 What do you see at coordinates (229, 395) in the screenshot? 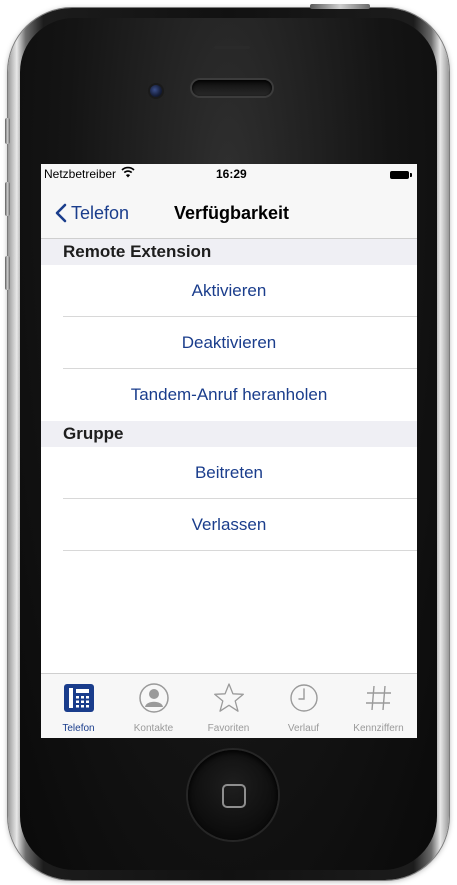
I see `fetch-tandem-call-button: Tandem-Anruf heranholen` at bounding box center [229, 395].